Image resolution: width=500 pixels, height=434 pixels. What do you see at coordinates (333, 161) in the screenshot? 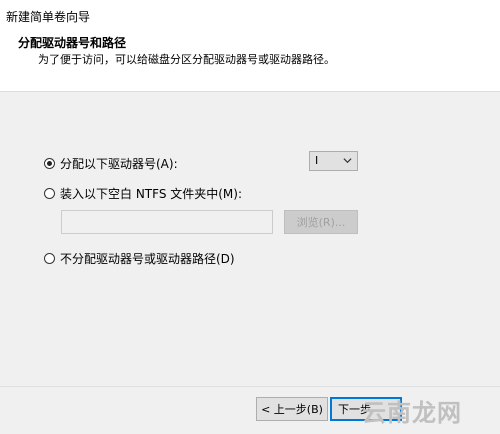
I see `drive-letter-select: I` at bounding box center [333, 161].